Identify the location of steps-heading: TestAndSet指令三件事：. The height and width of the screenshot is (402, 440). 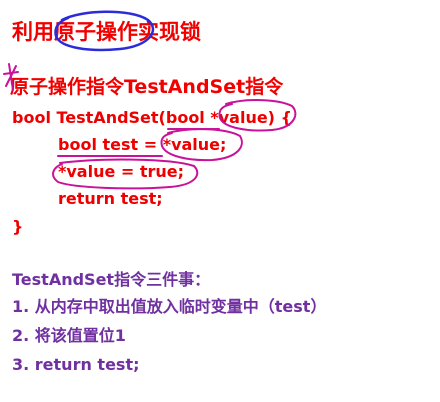
(111, 279).